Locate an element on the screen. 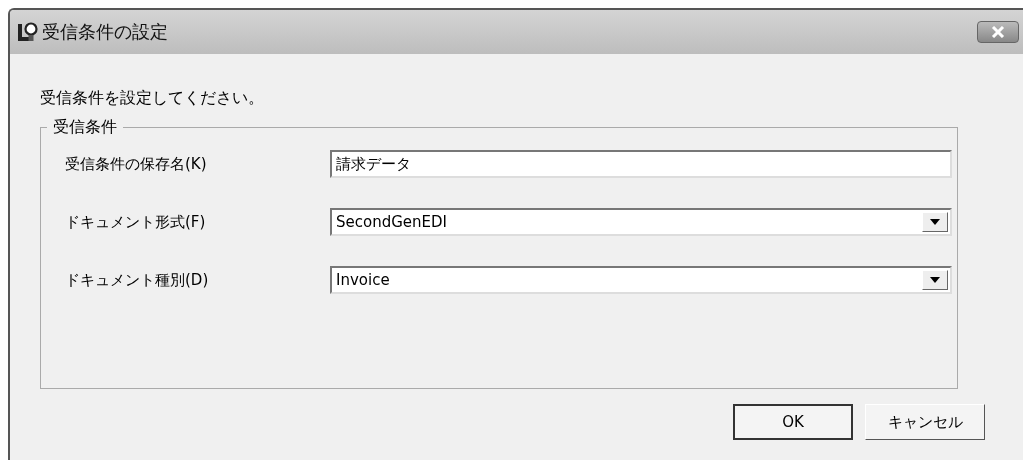  window-title: 受信条件の設定 is located at coordinates (105, 32).